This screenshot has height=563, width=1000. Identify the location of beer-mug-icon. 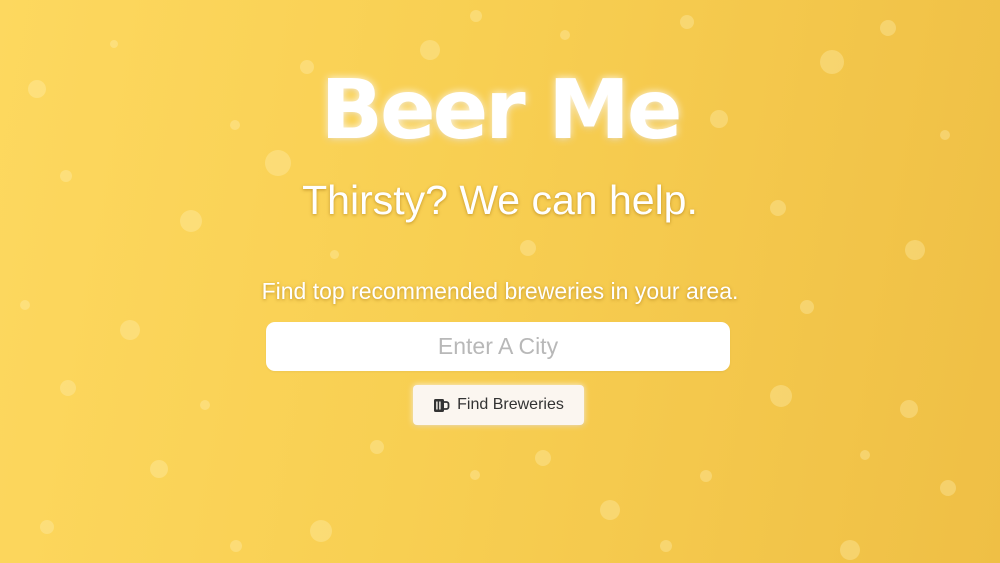
(441, 405).